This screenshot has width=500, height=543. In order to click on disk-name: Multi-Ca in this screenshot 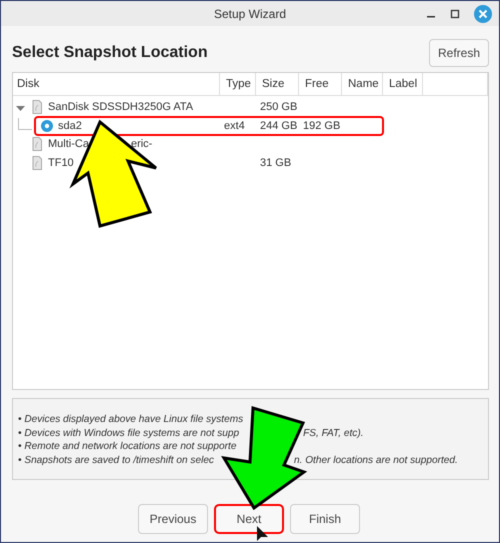, I will do `click(68, 144)`.